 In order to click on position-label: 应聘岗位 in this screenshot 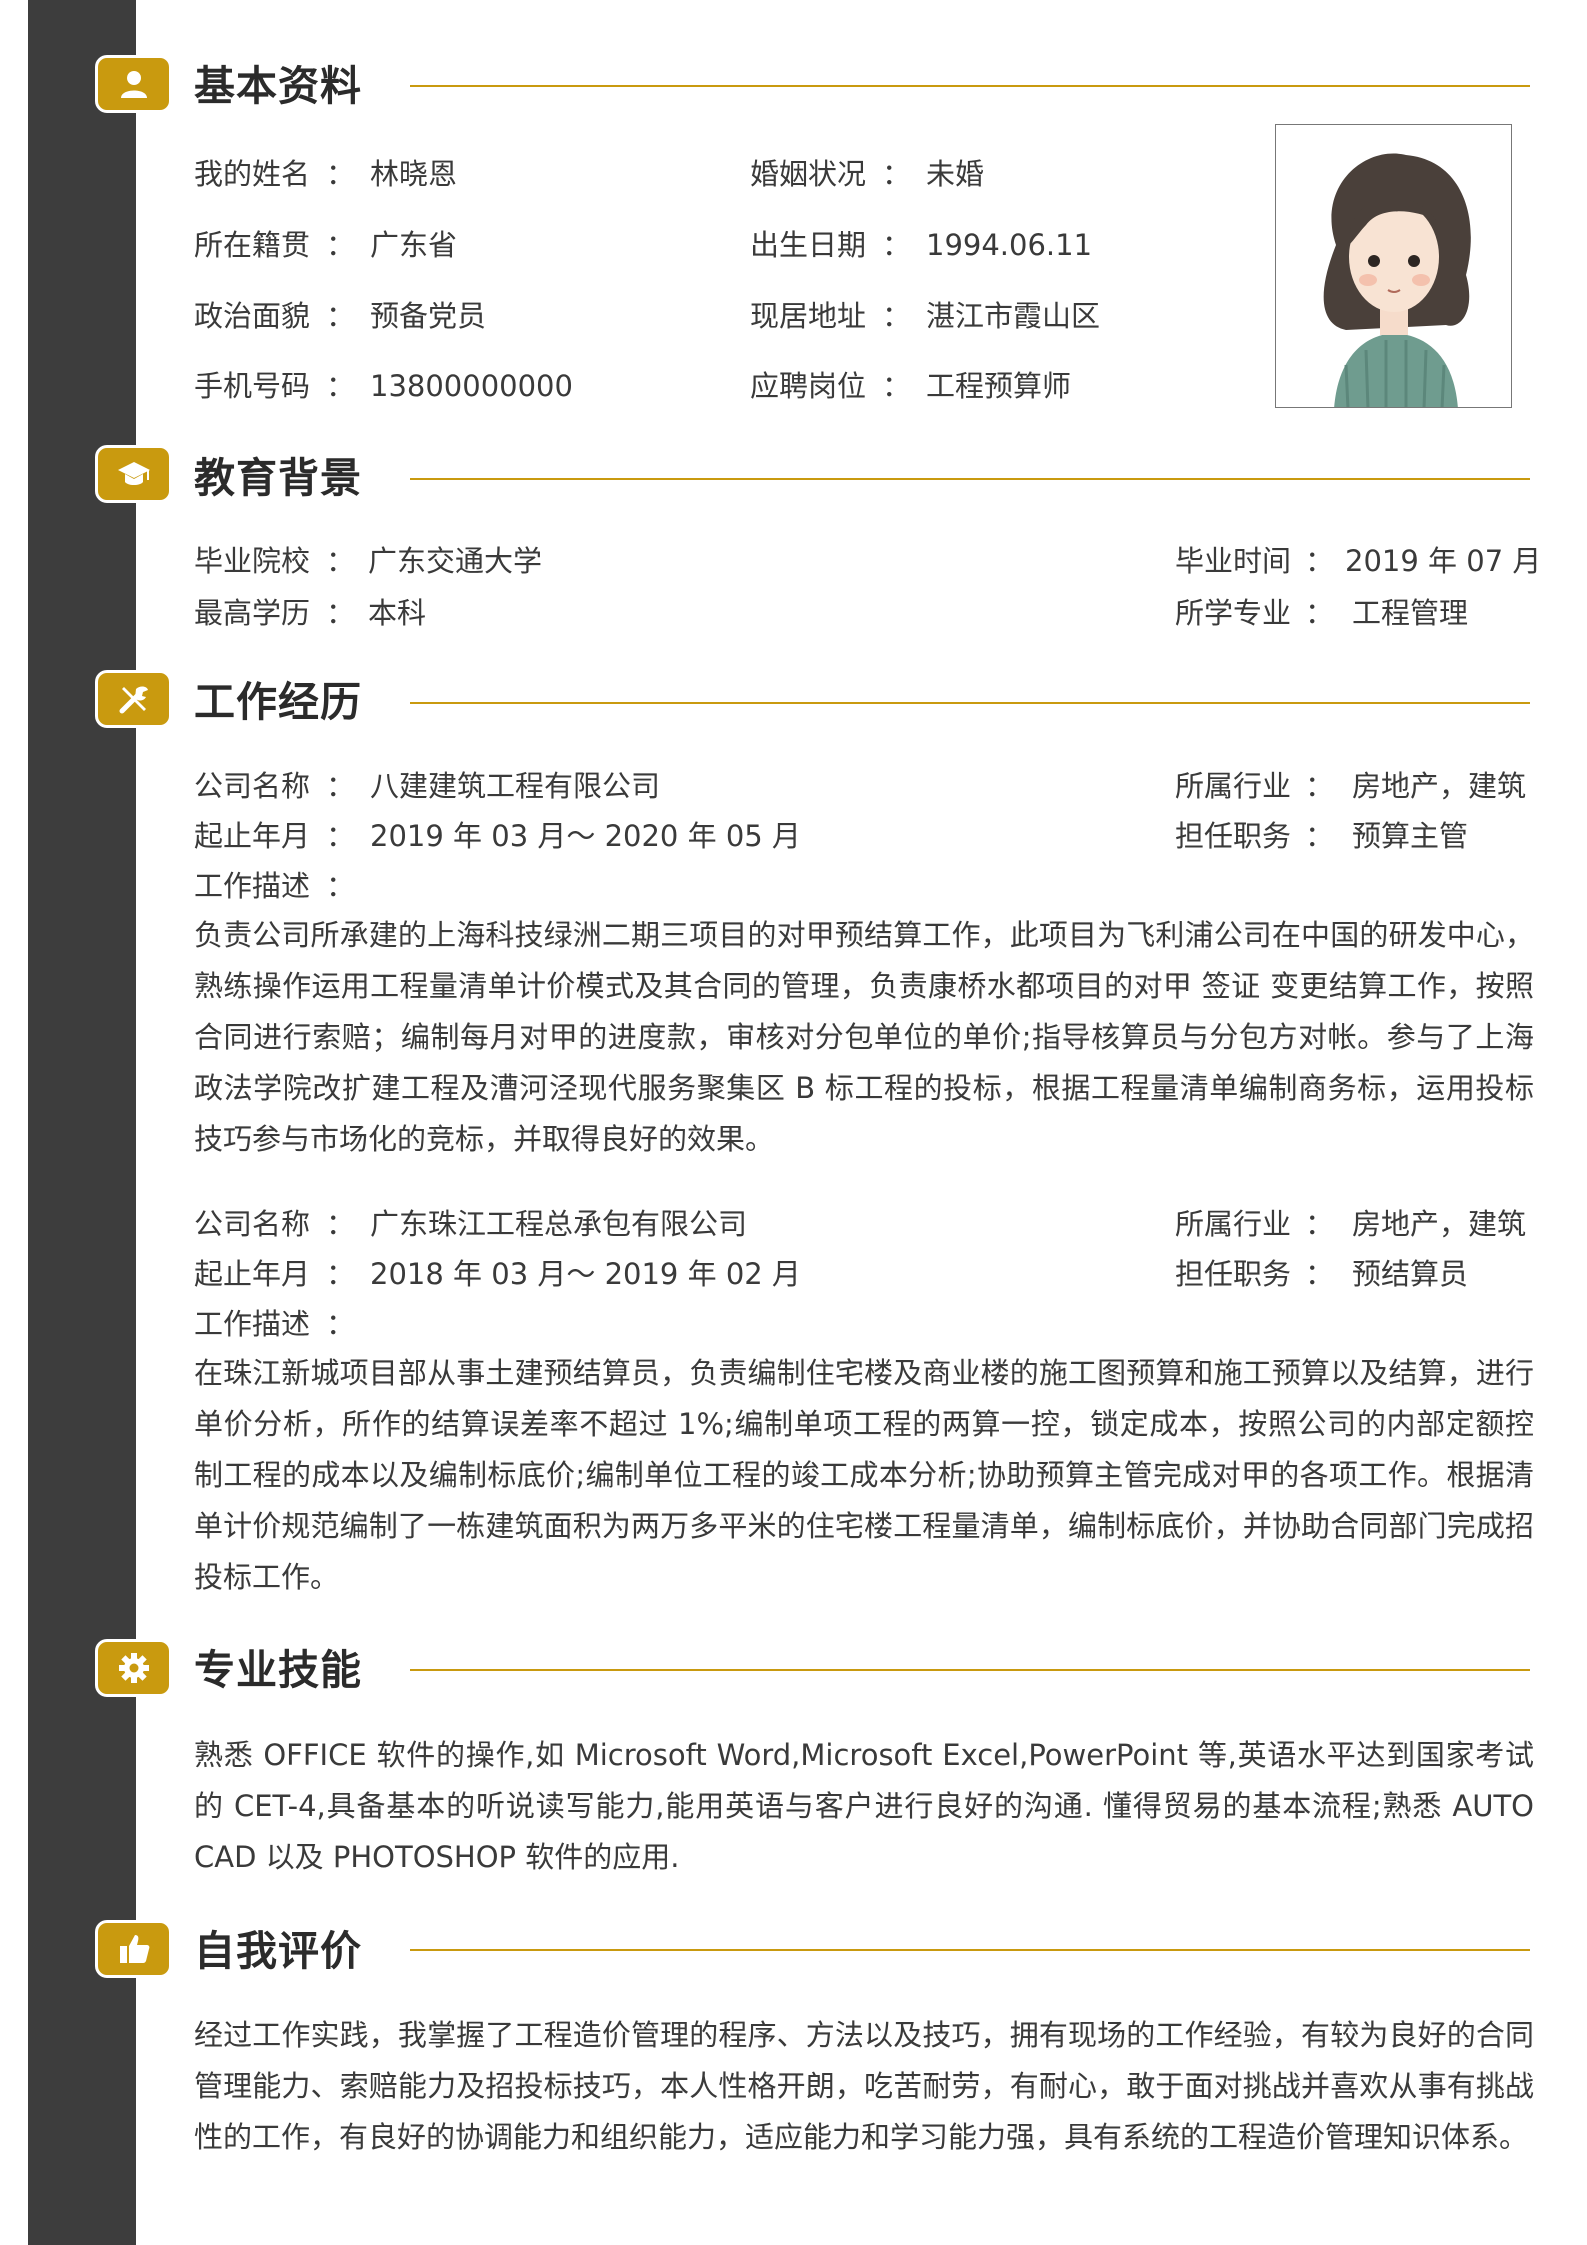, I will do `click(808, 386)`.